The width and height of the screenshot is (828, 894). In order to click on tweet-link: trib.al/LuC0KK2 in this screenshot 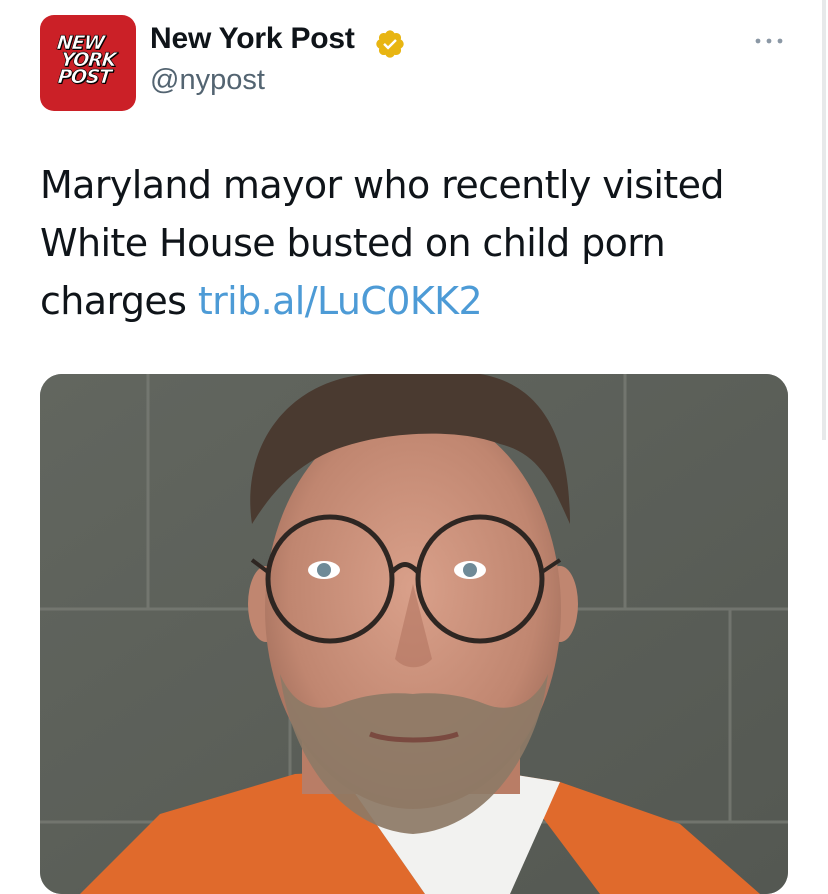, I will do `click(340, 301)`.